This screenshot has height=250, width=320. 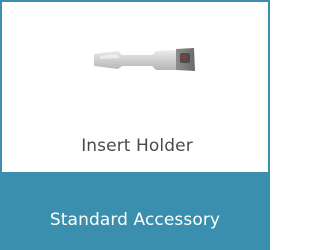 What do you see at coordinates (135, 220) in the screenshot?
I see `category-label: Standard Accessory` at bounding box center [135, 220].